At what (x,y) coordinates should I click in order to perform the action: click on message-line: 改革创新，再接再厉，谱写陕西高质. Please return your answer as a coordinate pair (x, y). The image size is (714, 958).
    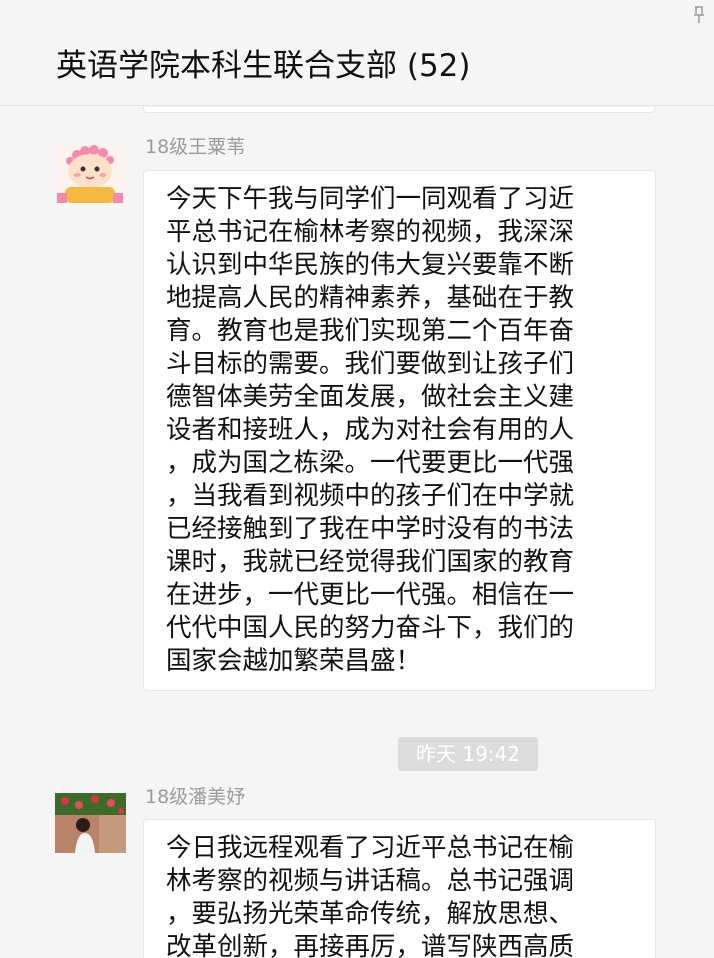
    Looking at the image, I should click on (370, 945).